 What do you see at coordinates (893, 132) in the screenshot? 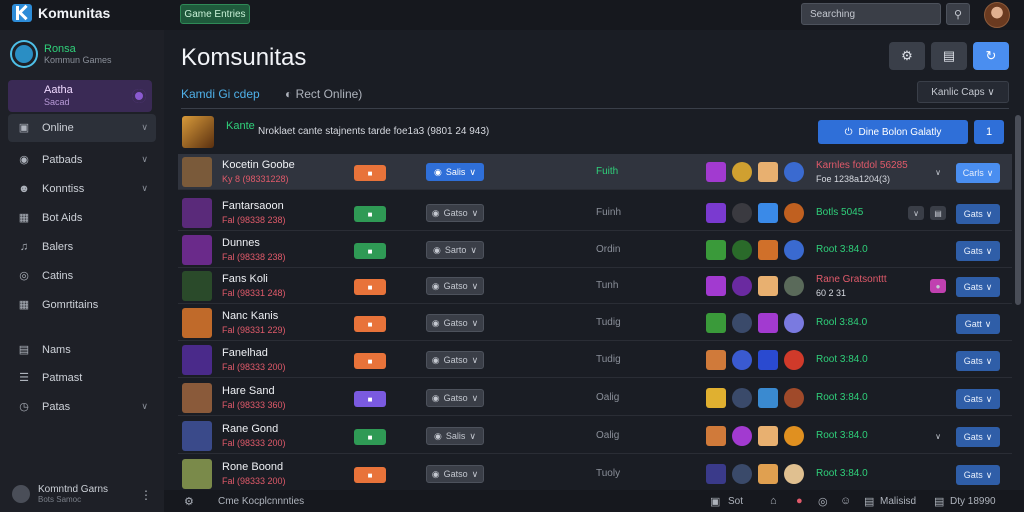
I see `featured-primary-button: ⏻ Dine Bolon Galatly` at bounding box center [893, 132].